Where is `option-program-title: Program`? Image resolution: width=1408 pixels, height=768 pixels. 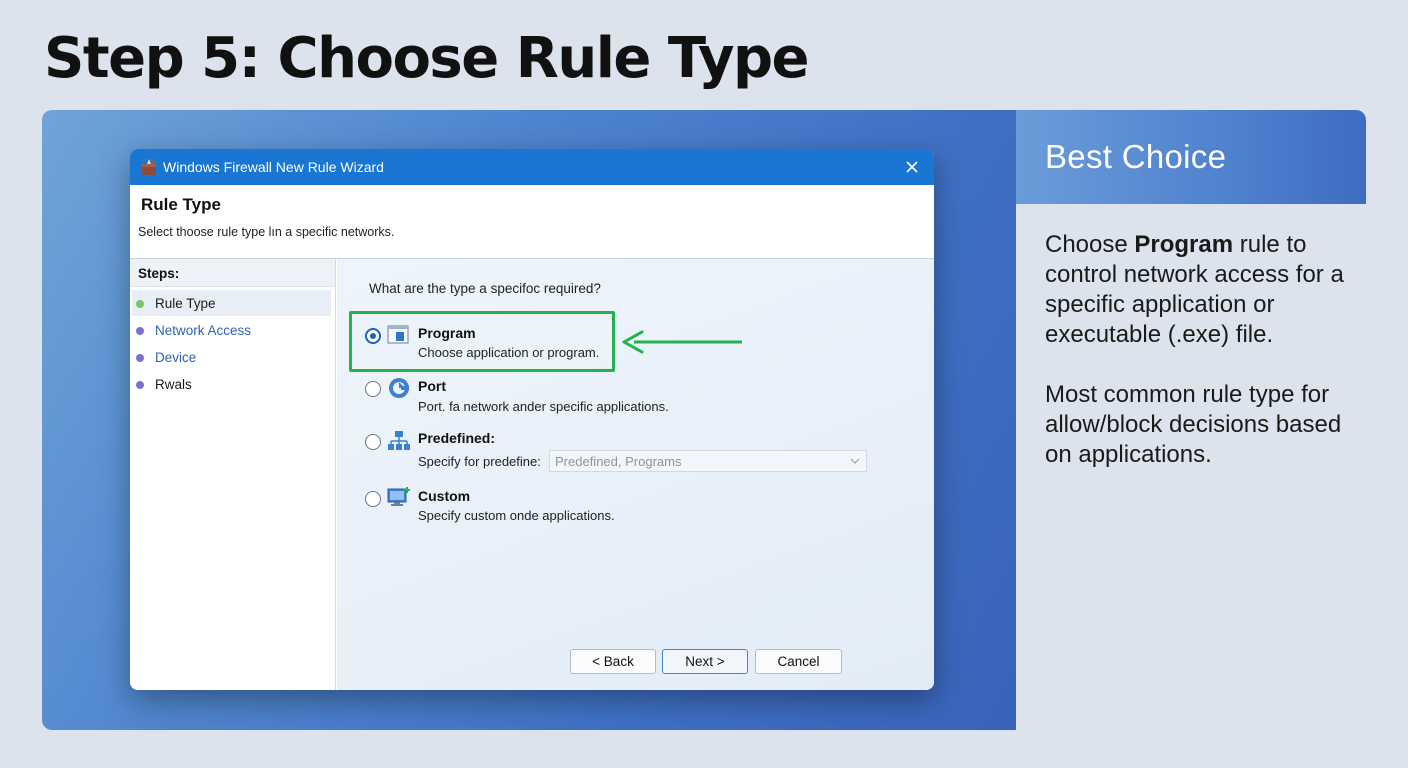 option-program-title: Program is located at coordinates (447, 333).